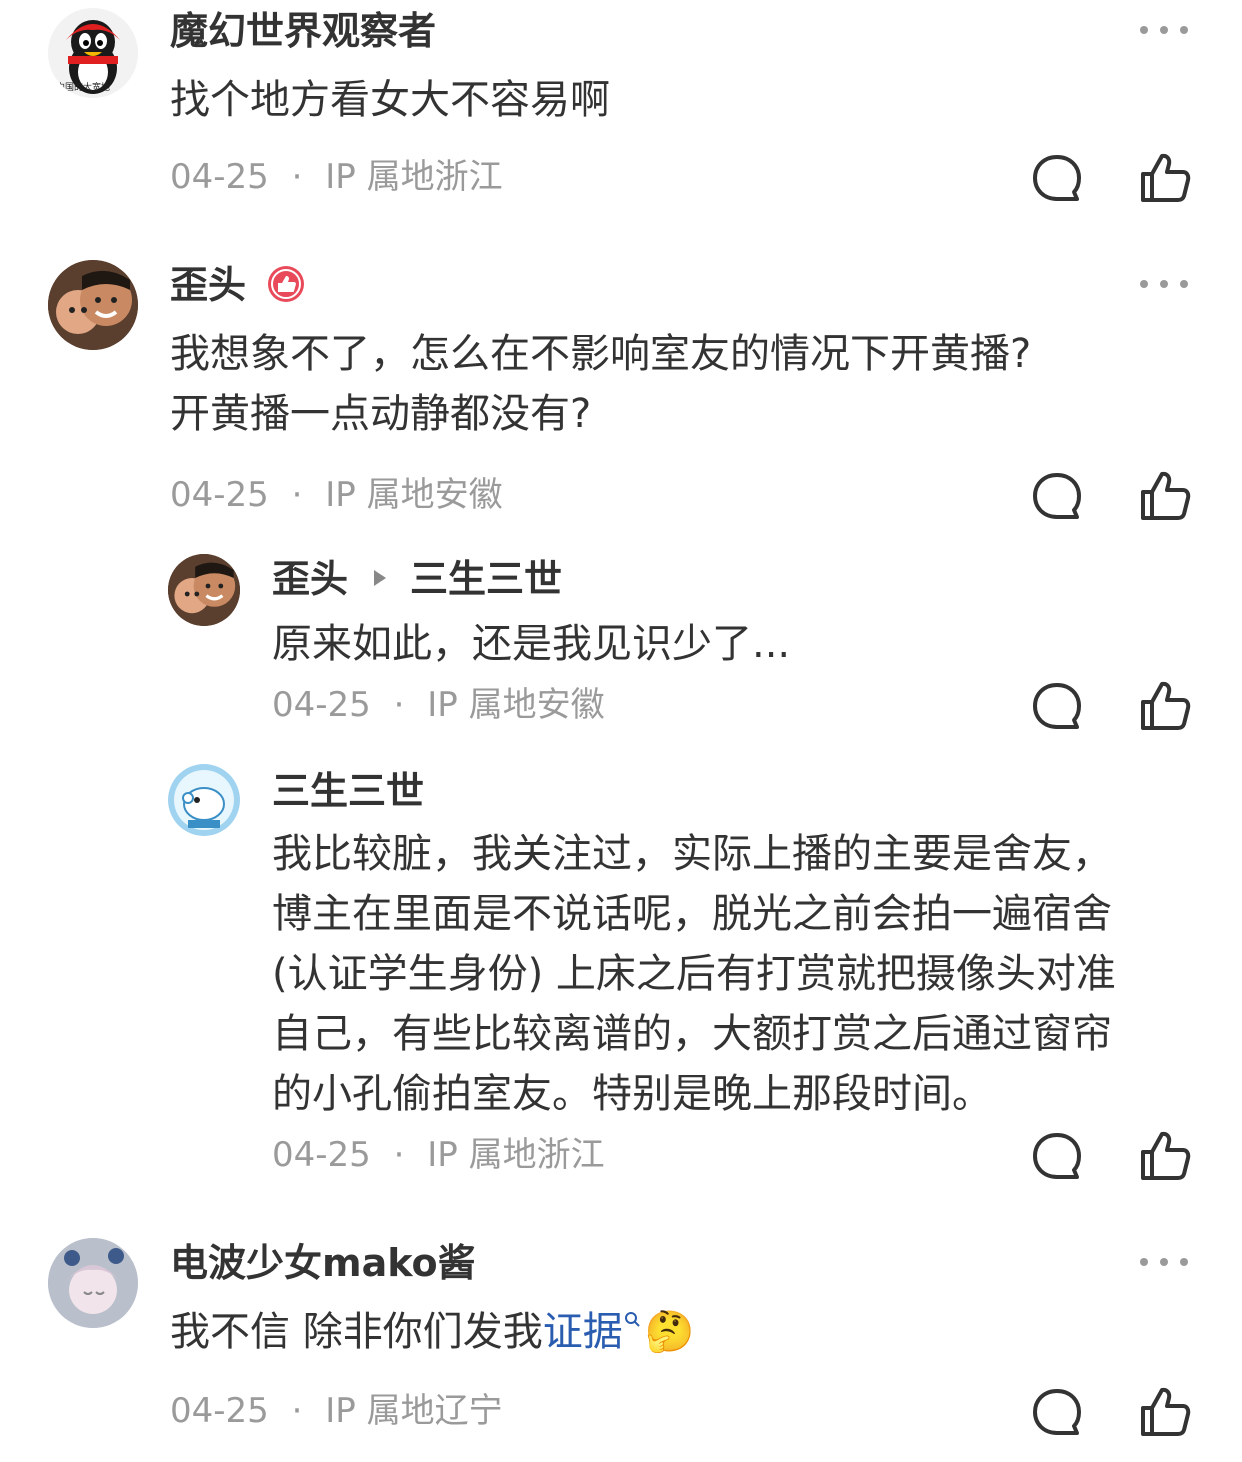  Describe the element at coordinates (286, 284) in the screenshot. I see `thumbs-up-badge-icon` at that location.